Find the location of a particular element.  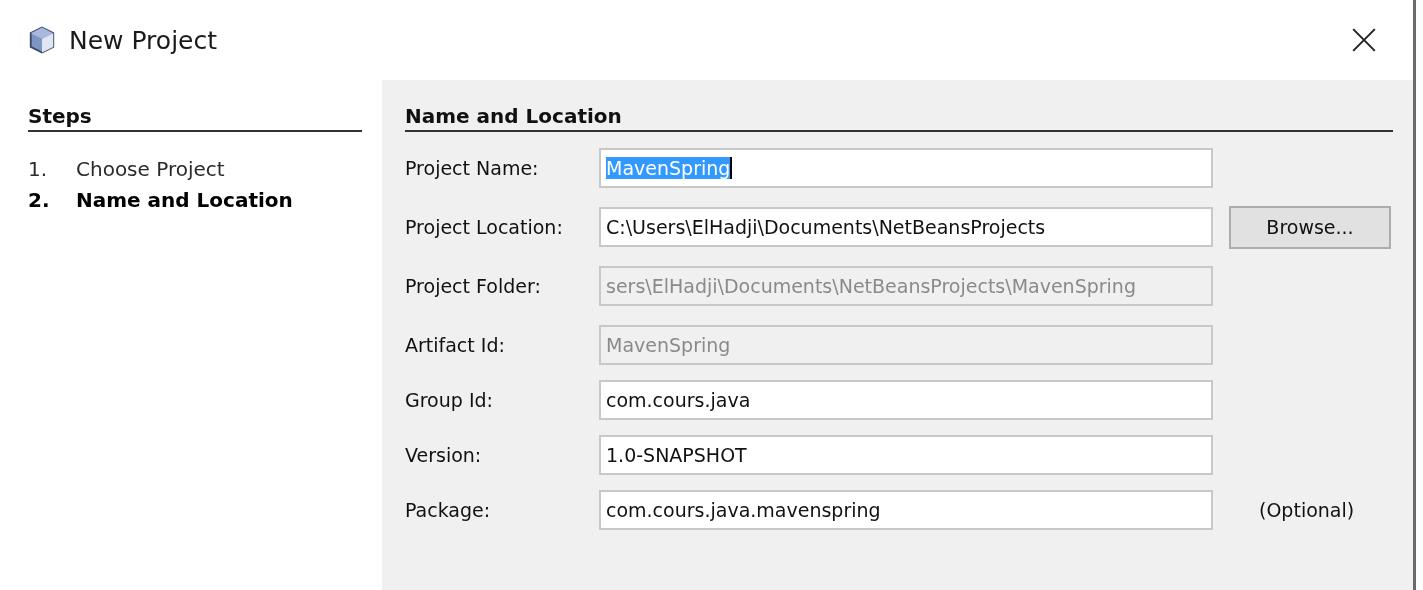

field-label: Artifact Id: is located at coordinates (455, 345).